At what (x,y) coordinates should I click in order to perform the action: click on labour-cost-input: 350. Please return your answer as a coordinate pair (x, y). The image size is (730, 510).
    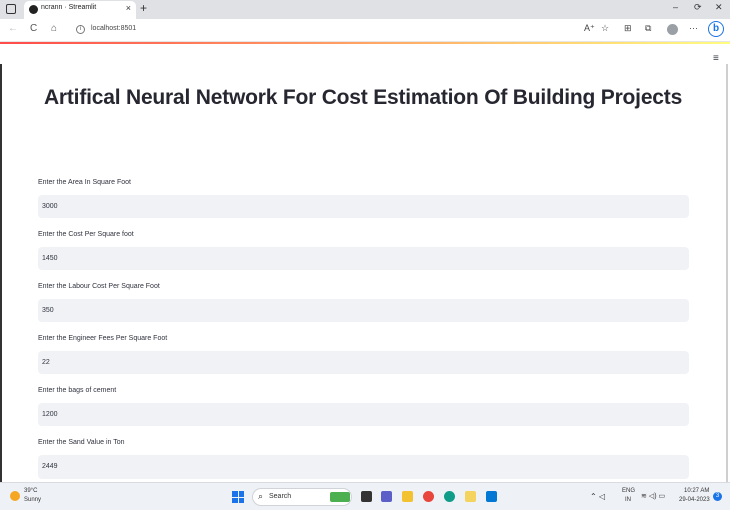
    Looking at the image, I should click on (363, 310).